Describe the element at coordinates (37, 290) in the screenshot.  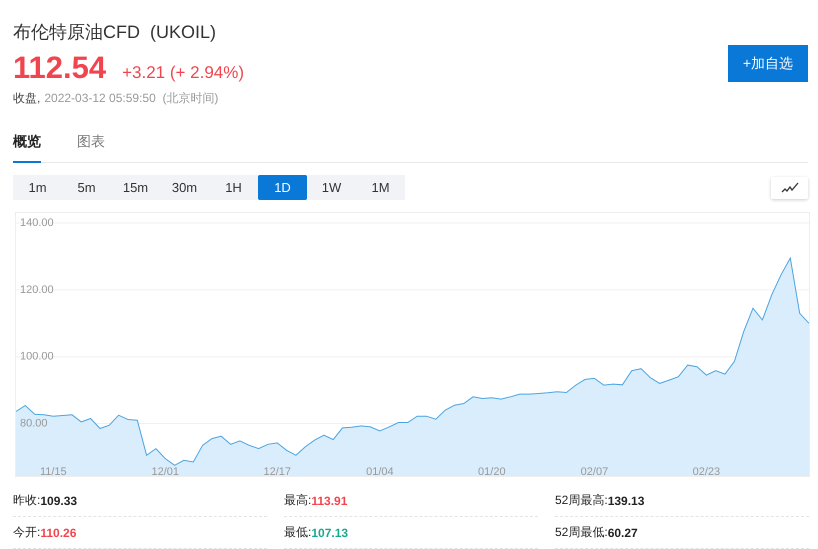
I see `y-axis-label: 120.00` at that location.